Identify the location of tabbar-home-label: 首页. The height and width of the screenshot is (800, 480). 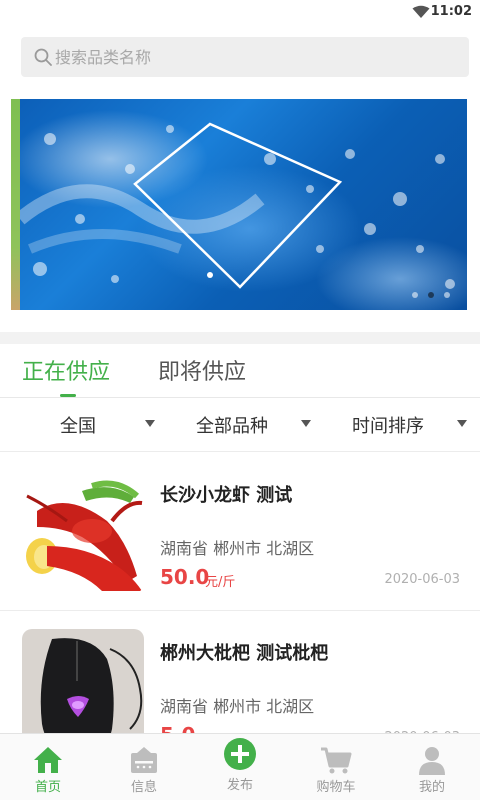
(47, 787).